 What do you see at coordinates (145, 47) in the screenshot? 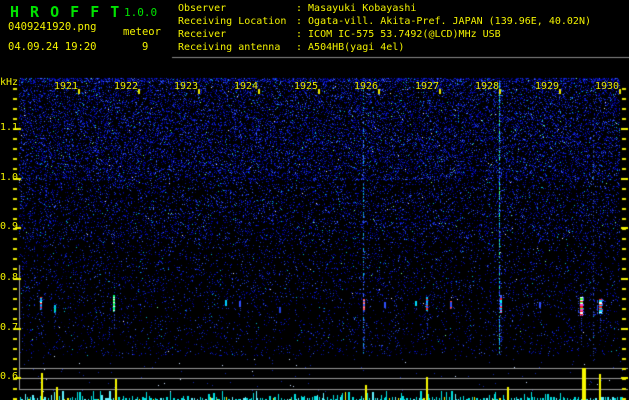
I see `echo-count: 9` at bounding box center [145, 47].